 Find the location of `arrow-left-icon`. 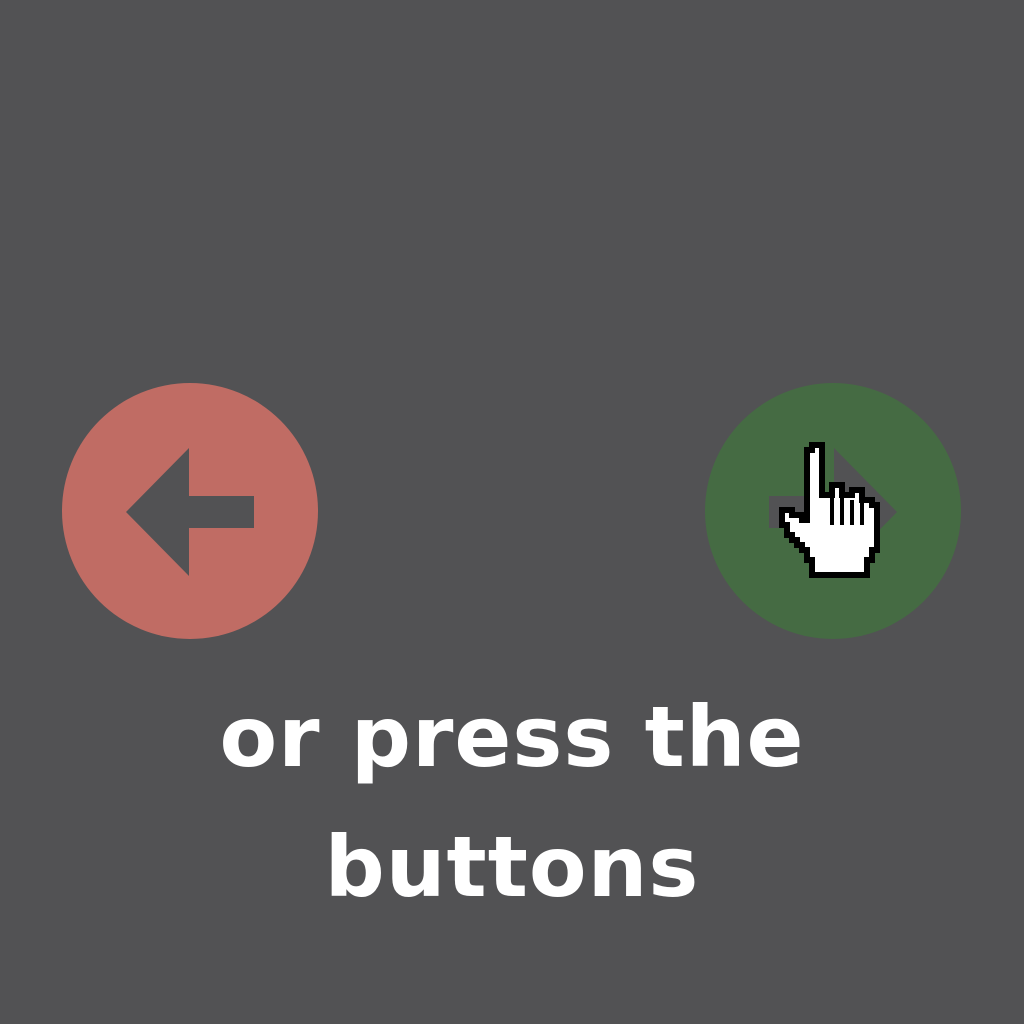

arrow-left-icon is located at coordinates (190, 512).